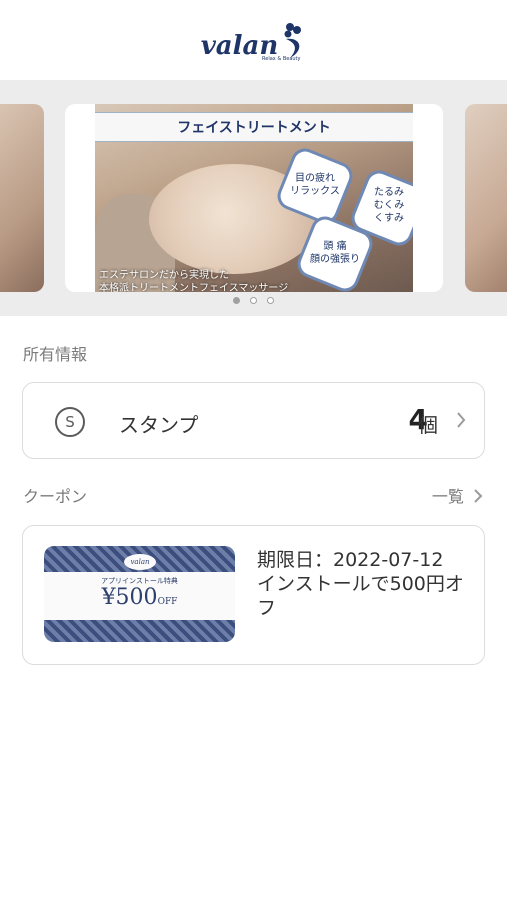 The height and width of the screenshot is (900, 507). What do you see at coordinates (315, 191) in the screenshot?
I see `badge-line: リラックス` at bounding box center [315, 191].